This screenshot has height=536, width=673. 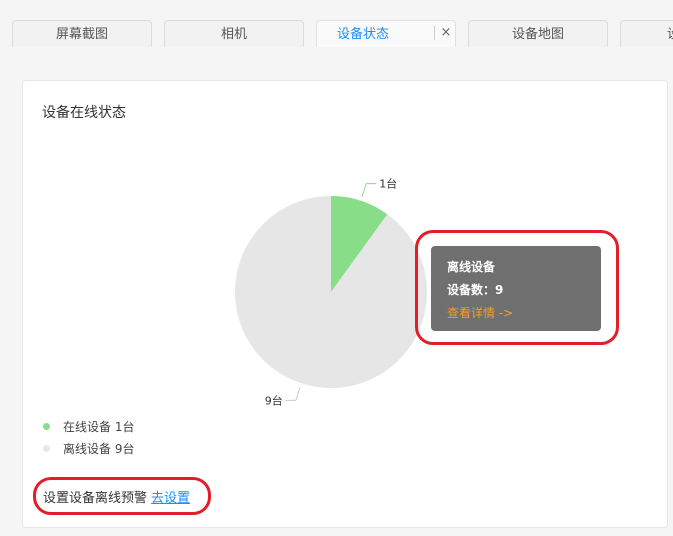 I want to click on tab-label: 屏幕截图, so click(x=81, y=34).